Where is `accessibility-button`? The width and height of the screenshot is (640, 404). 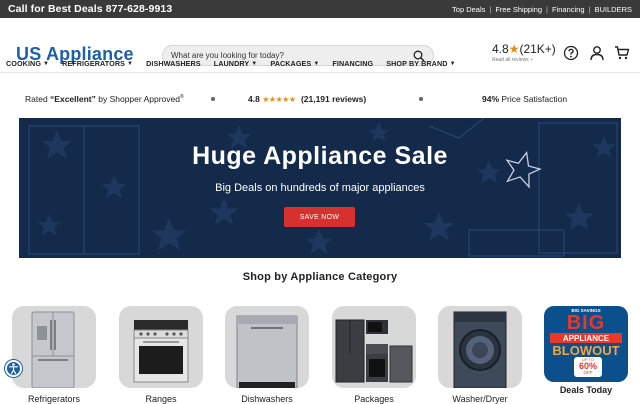
accessibility-button is located at coordinates (13, 368).